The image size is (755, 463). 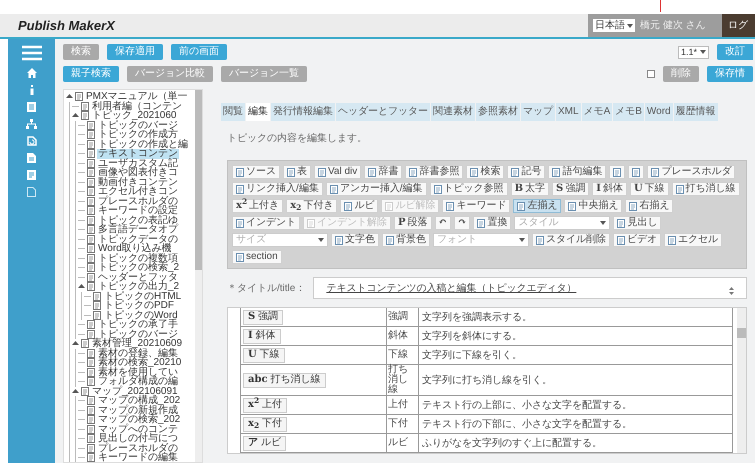 What do you see at coordinates (134, 115) in the screenshot?
I see `tree-item: トピック_2021060` at bounding box center [134, 115].